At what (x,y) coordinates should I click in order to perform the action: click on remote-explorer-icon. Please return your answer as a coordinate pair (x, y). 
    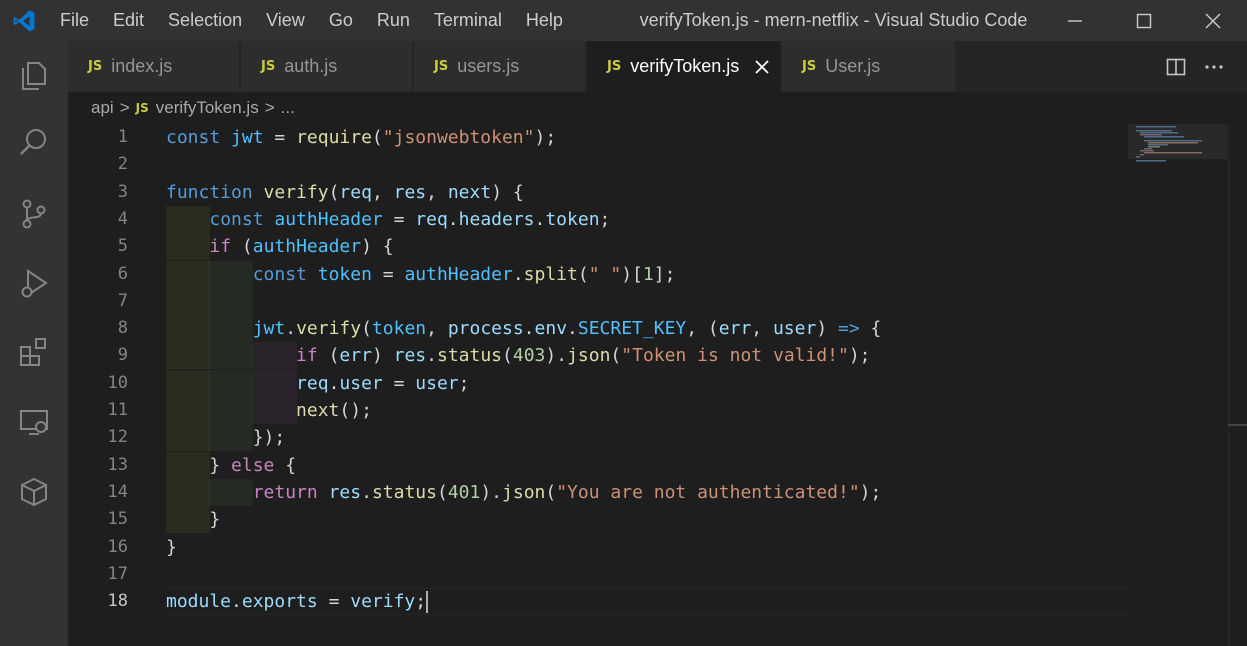
    Looking at the image, I should click on (34, 422).